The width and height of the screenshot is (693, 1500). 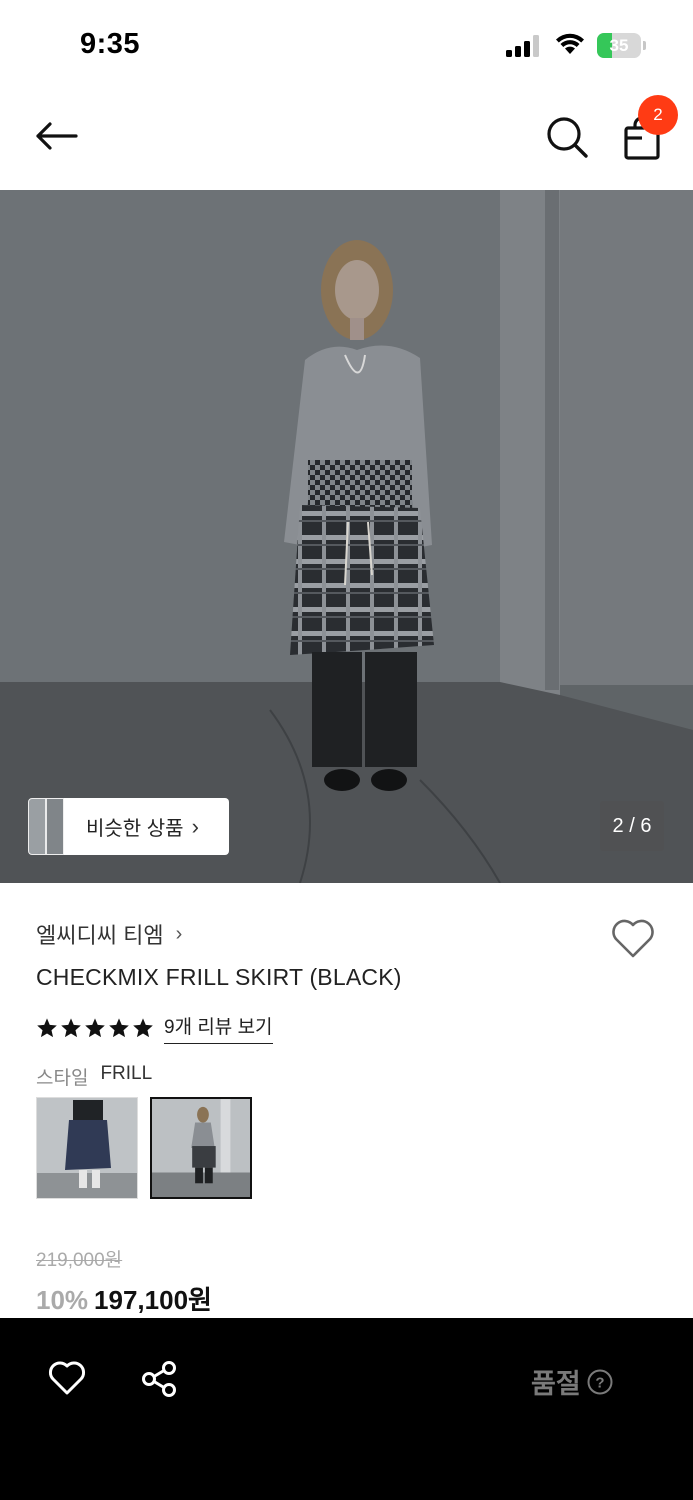 I want to click on sale-price: 197,100원, so click(x=153, y=1300).